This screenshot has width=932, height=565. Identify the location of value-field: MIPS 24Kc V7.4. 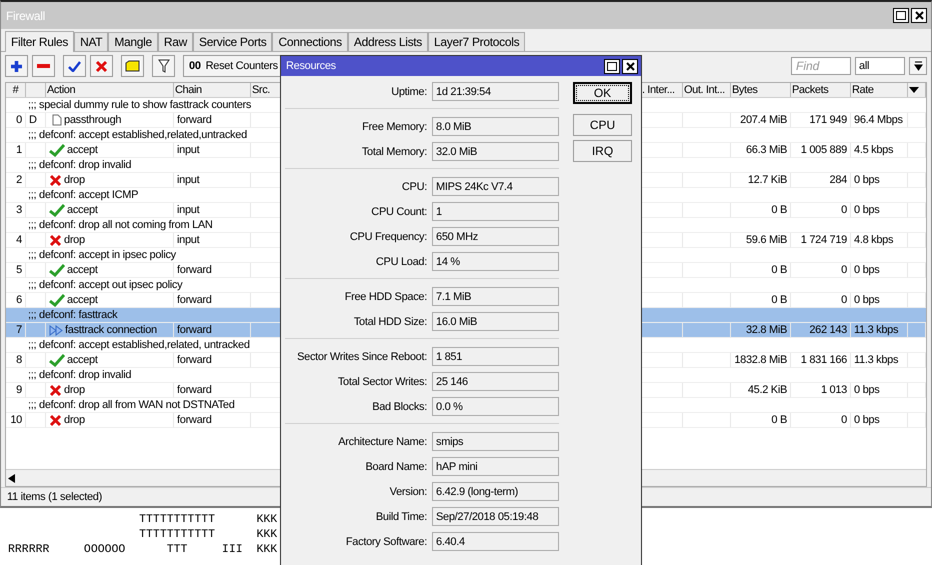
(495, 186).